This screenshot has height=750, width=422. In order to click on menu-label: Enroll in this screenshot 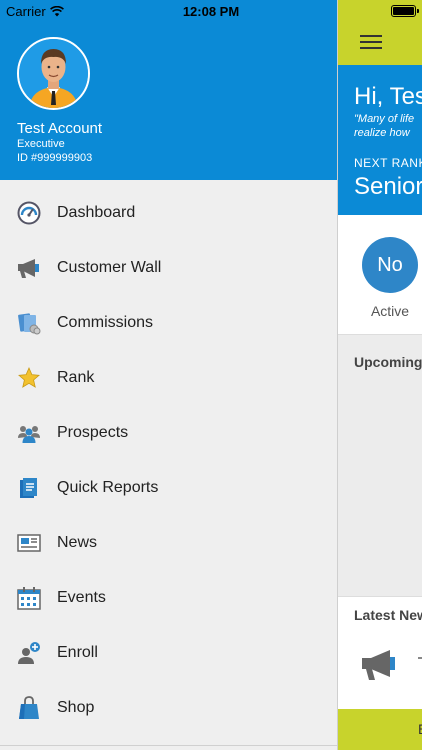, I will do `click(77, 652)`.